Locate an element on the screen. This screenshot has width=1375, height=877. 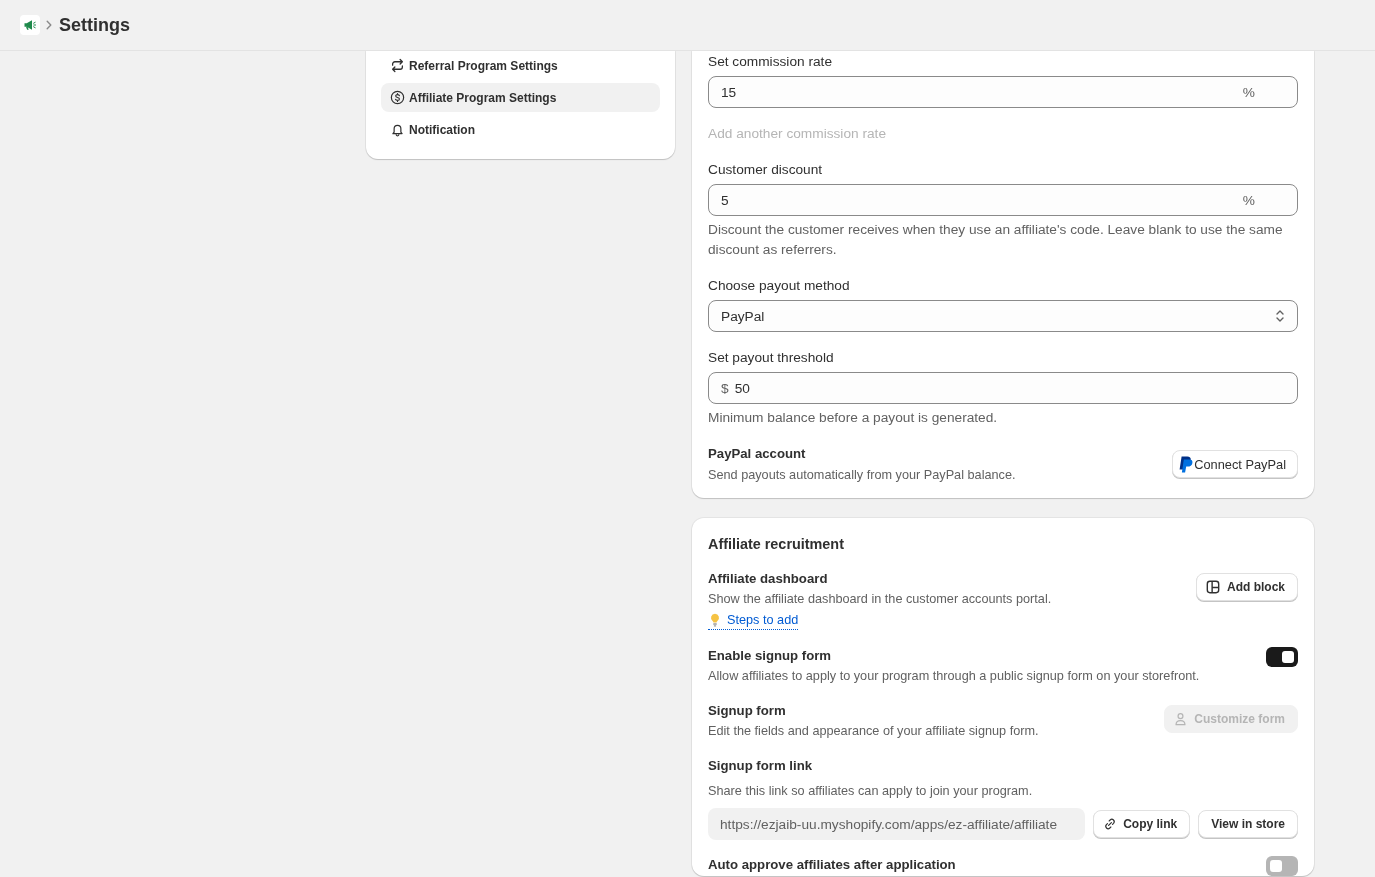
payout-method-select: PayPal is located at coordinates (1003, 316).